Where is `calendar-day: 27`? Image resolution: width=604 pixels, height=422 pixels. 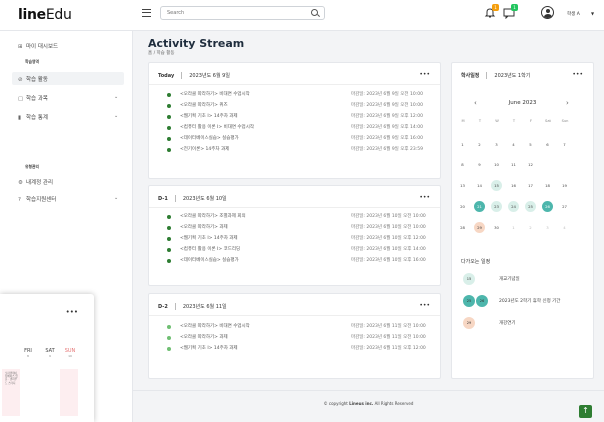
calendar-day: 27 is located at coordinates (564, 206).